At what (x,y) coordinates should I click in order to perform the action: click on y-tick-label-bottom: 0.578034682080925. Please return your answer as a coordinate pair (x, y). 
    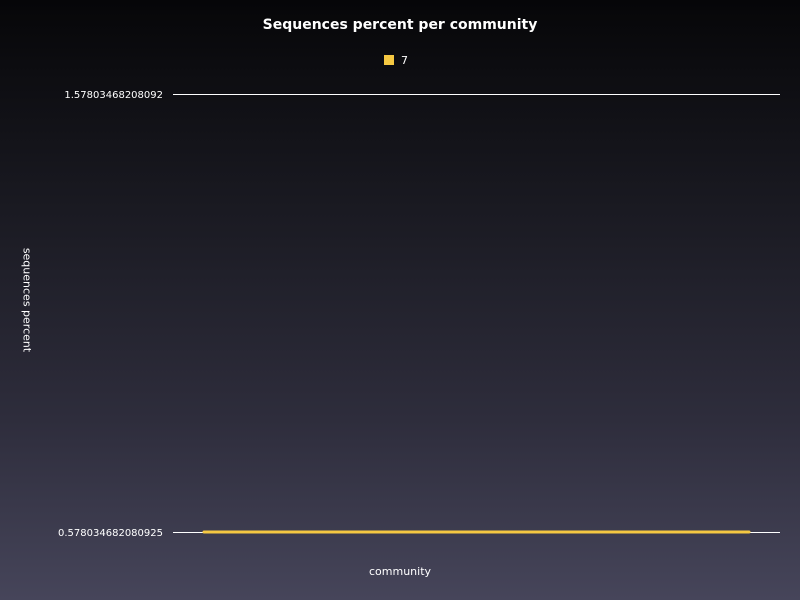
    Looking at the image, I should click on (110, 533).